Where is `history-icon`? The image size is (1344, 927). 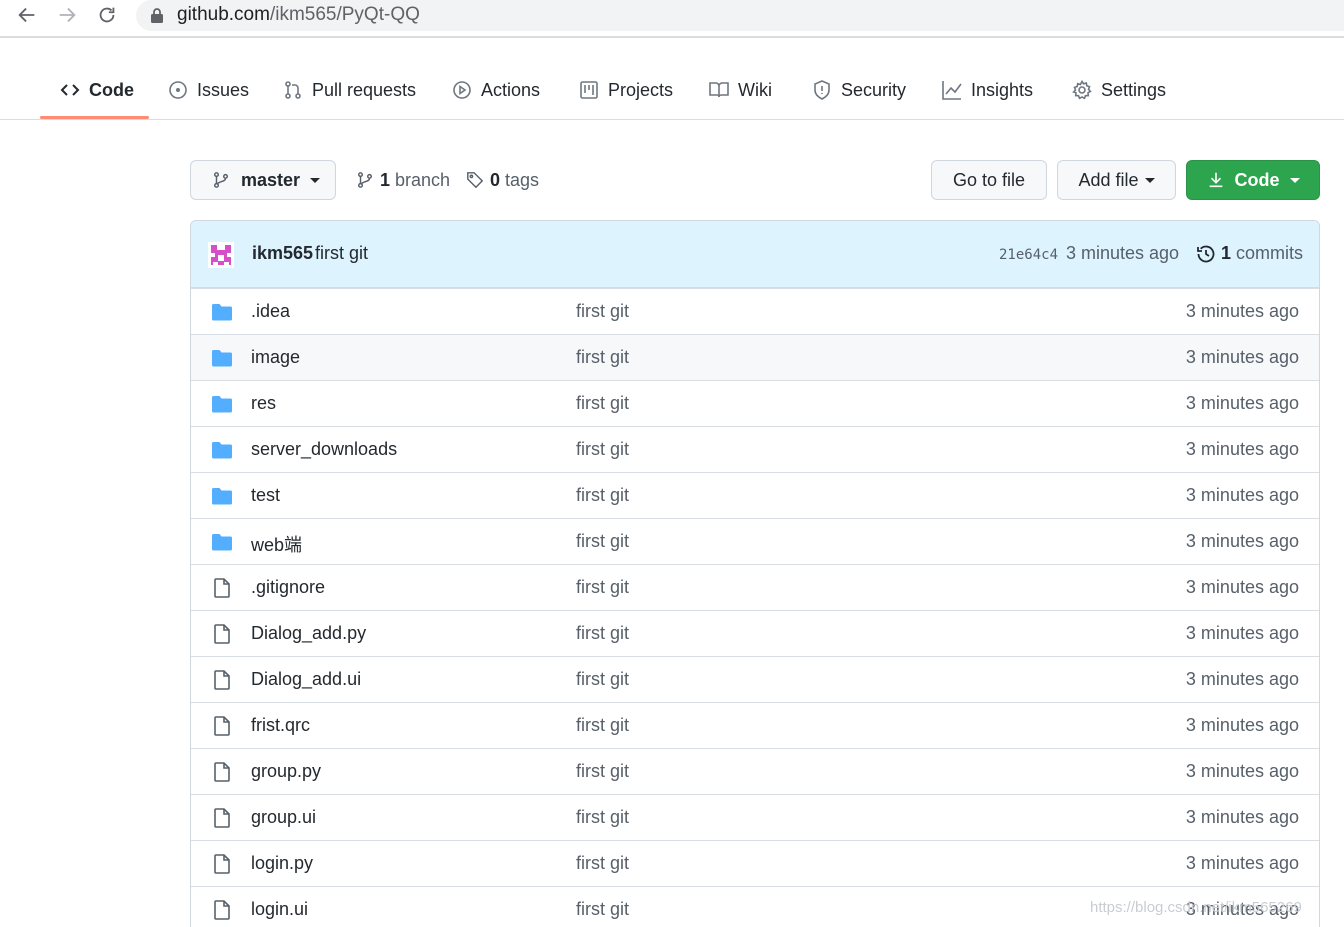 history-icon is located at coordinates (1206, 253).